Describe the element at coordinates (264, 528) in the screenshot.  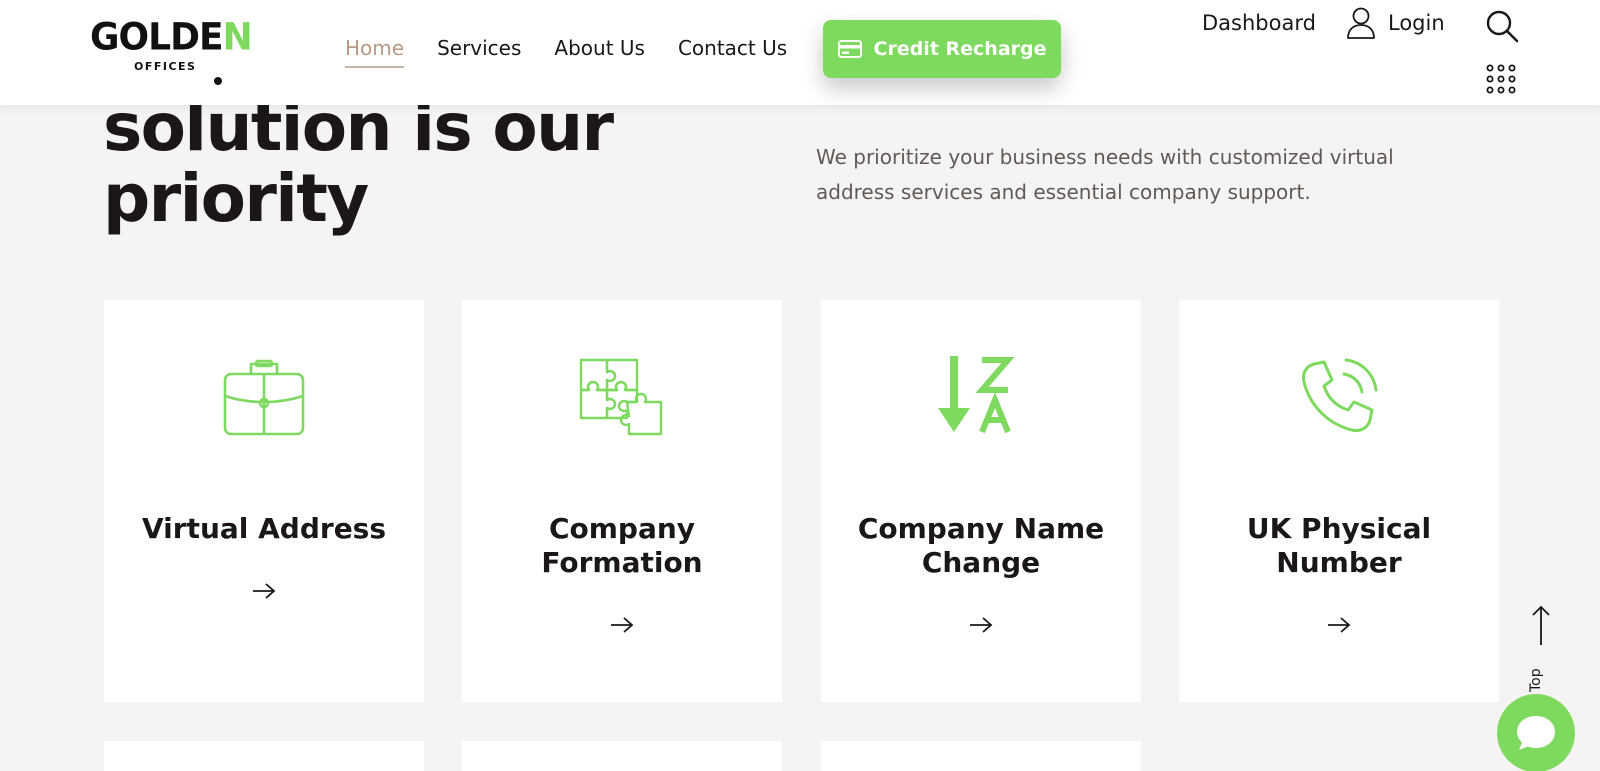
I see `service-title: Virtual Address` at that location.